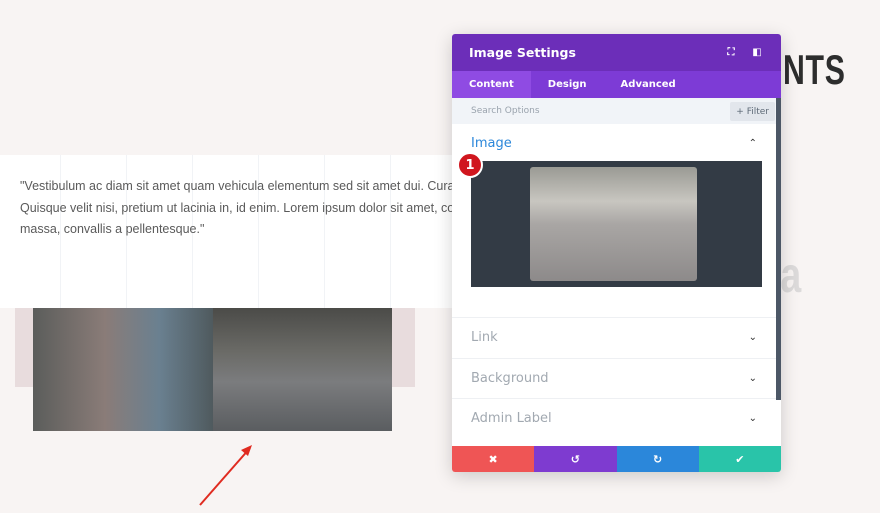  I want to click on undo-button: ↺, so click(575, 459).